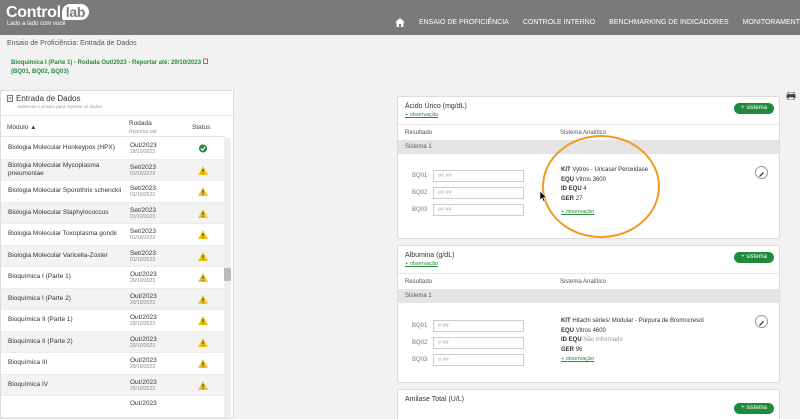 The image size is (800, 419). I want to click on check-circle-icon, so click(203, 148).